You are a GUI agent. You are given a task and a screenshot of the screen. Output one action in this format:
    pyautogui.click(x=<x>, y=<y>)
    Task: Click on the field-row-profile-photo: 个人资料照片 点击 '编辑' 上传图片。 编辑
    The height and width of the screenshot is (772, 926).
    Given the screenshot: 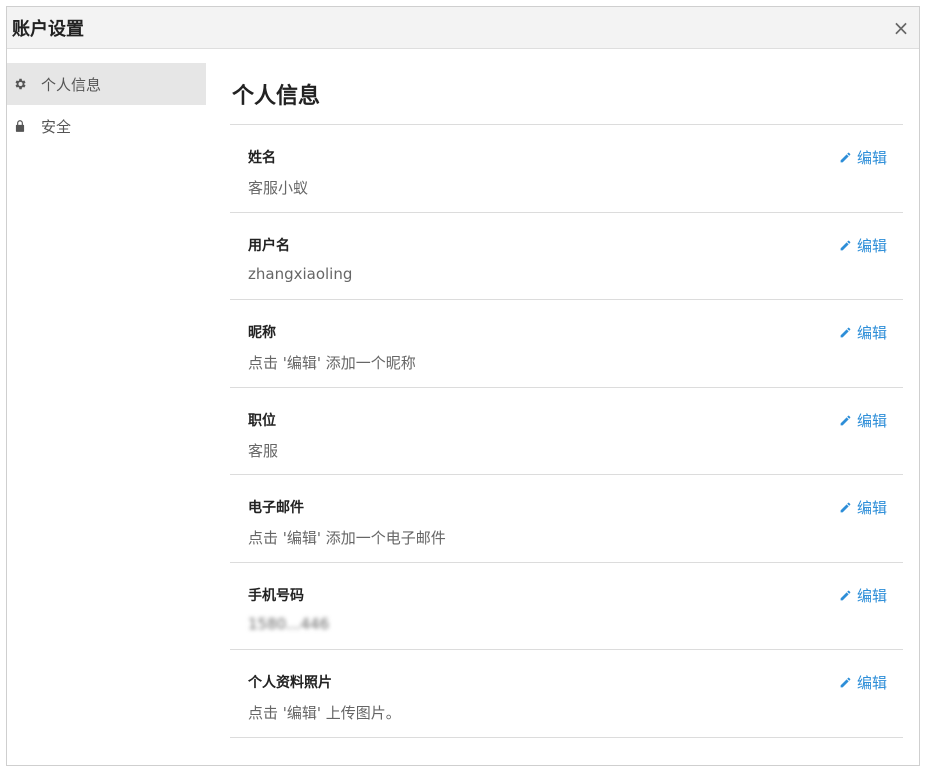 What is the action you would take?
    pyautogui.click(x=566, y=694)
    